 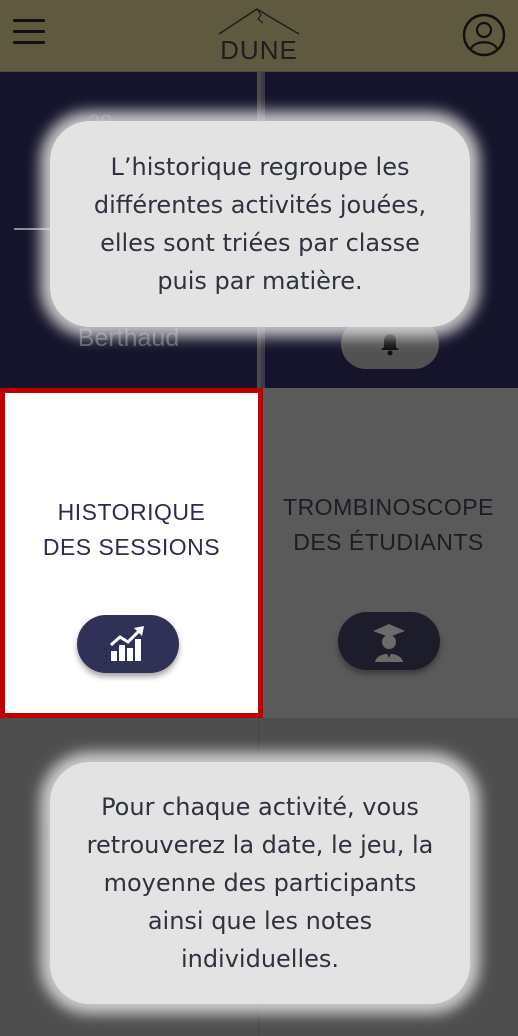 What do you see at coordinates (388, 524) in the screenshot?
I see `student-directory-title: TROMBINOSCOPE DES ÉTUDIANTS` at bounding box center [388, 524].